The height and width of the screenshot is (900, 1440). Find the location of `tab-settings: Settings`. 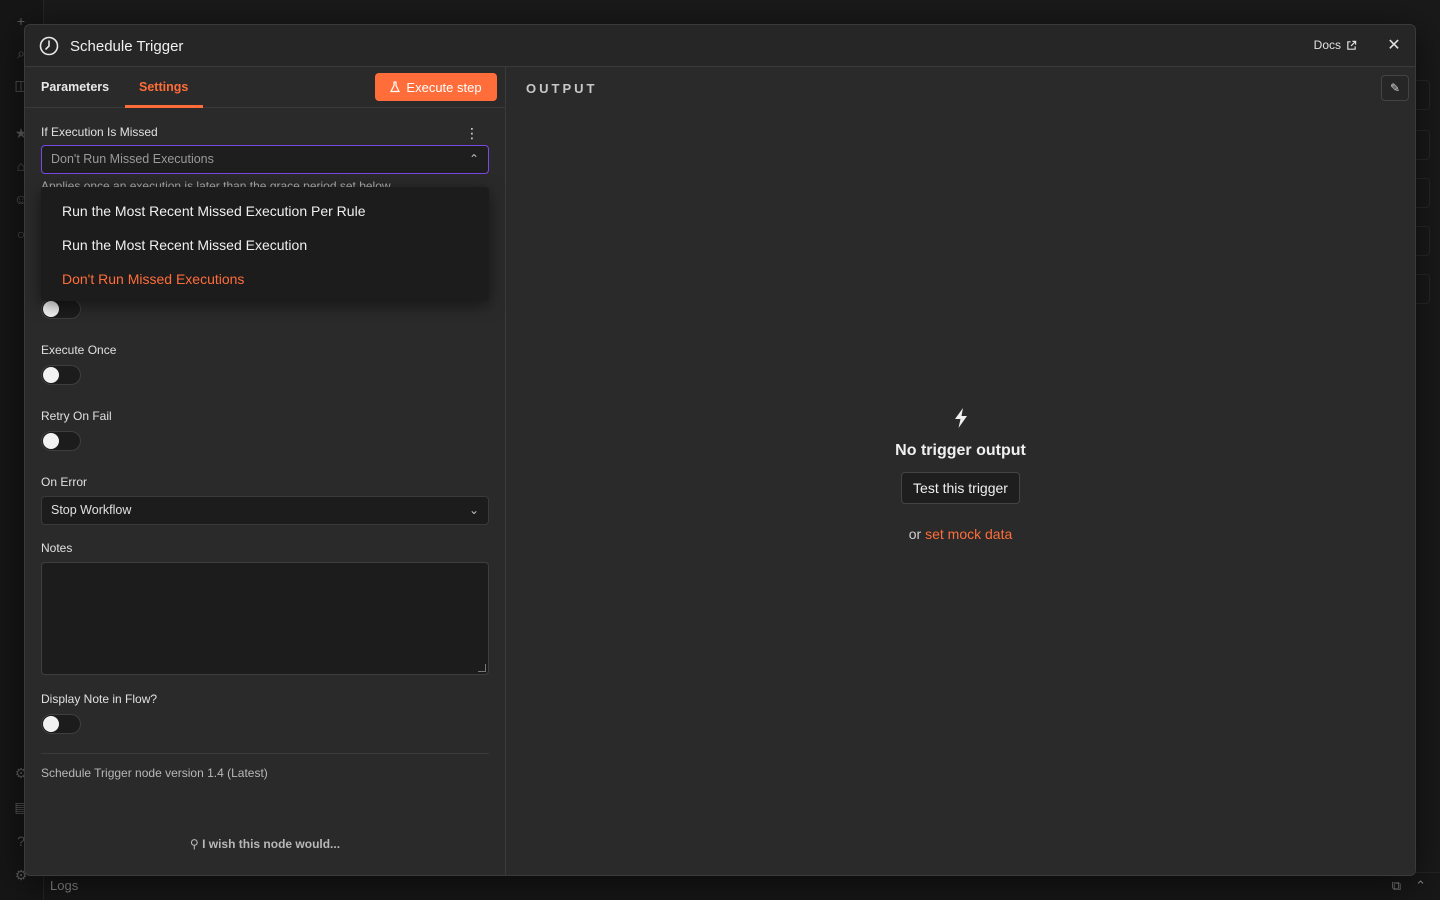

tab-settings: Settings is located at coordinates (163, 87).